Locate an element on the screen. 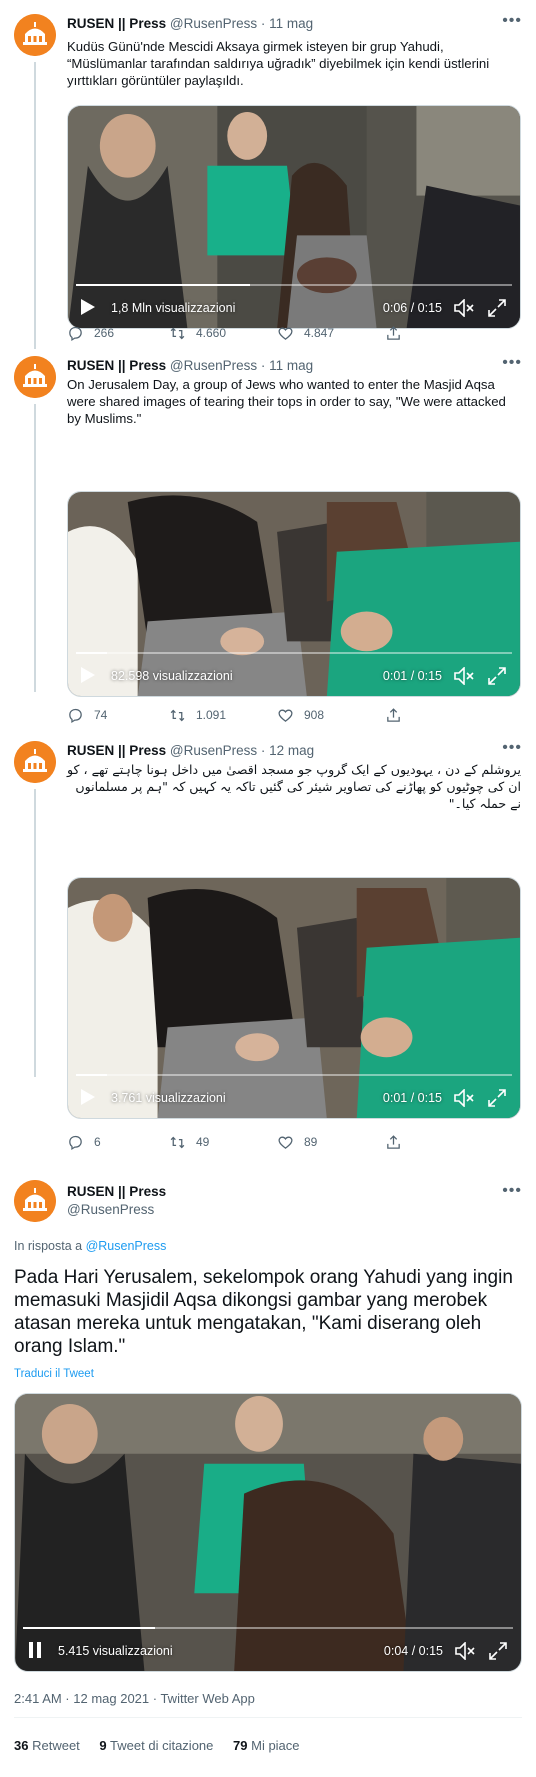 The height and width of the screenshot is (1777, 536). retweet-button: 1.091 is located at coordinates (197, 715).